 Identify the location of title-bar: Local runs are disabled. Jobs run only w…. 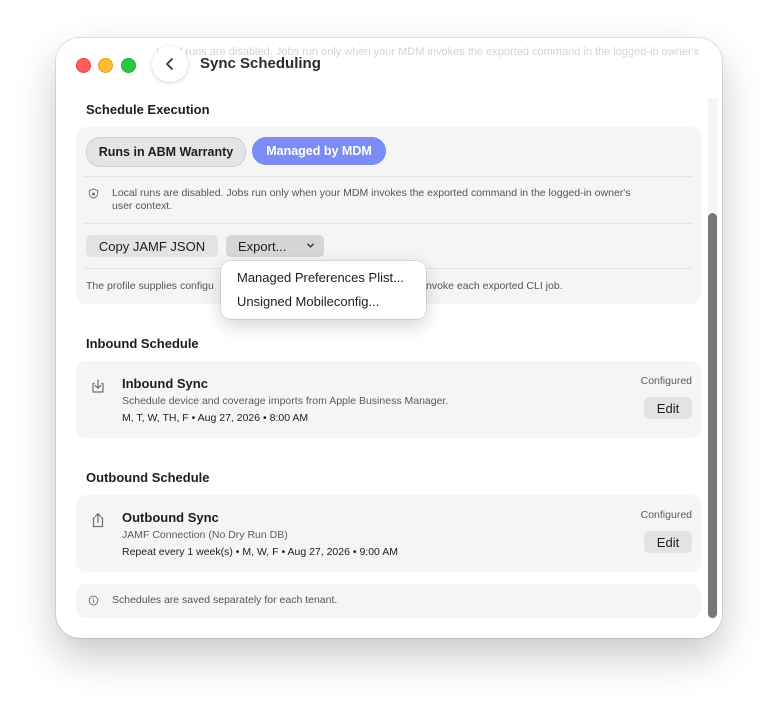
(389, 68).